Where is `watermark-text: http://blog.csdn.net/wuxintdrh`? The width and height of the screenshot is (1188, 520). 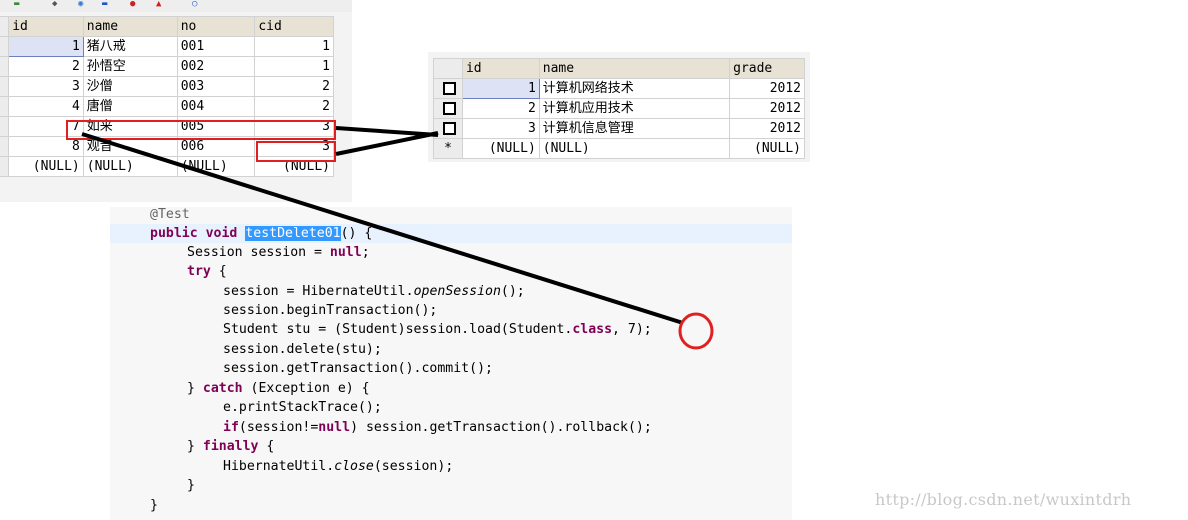 watermark-text: http://blog.csdn.net/wuxintdrh is located at coordinates (1003, 499).